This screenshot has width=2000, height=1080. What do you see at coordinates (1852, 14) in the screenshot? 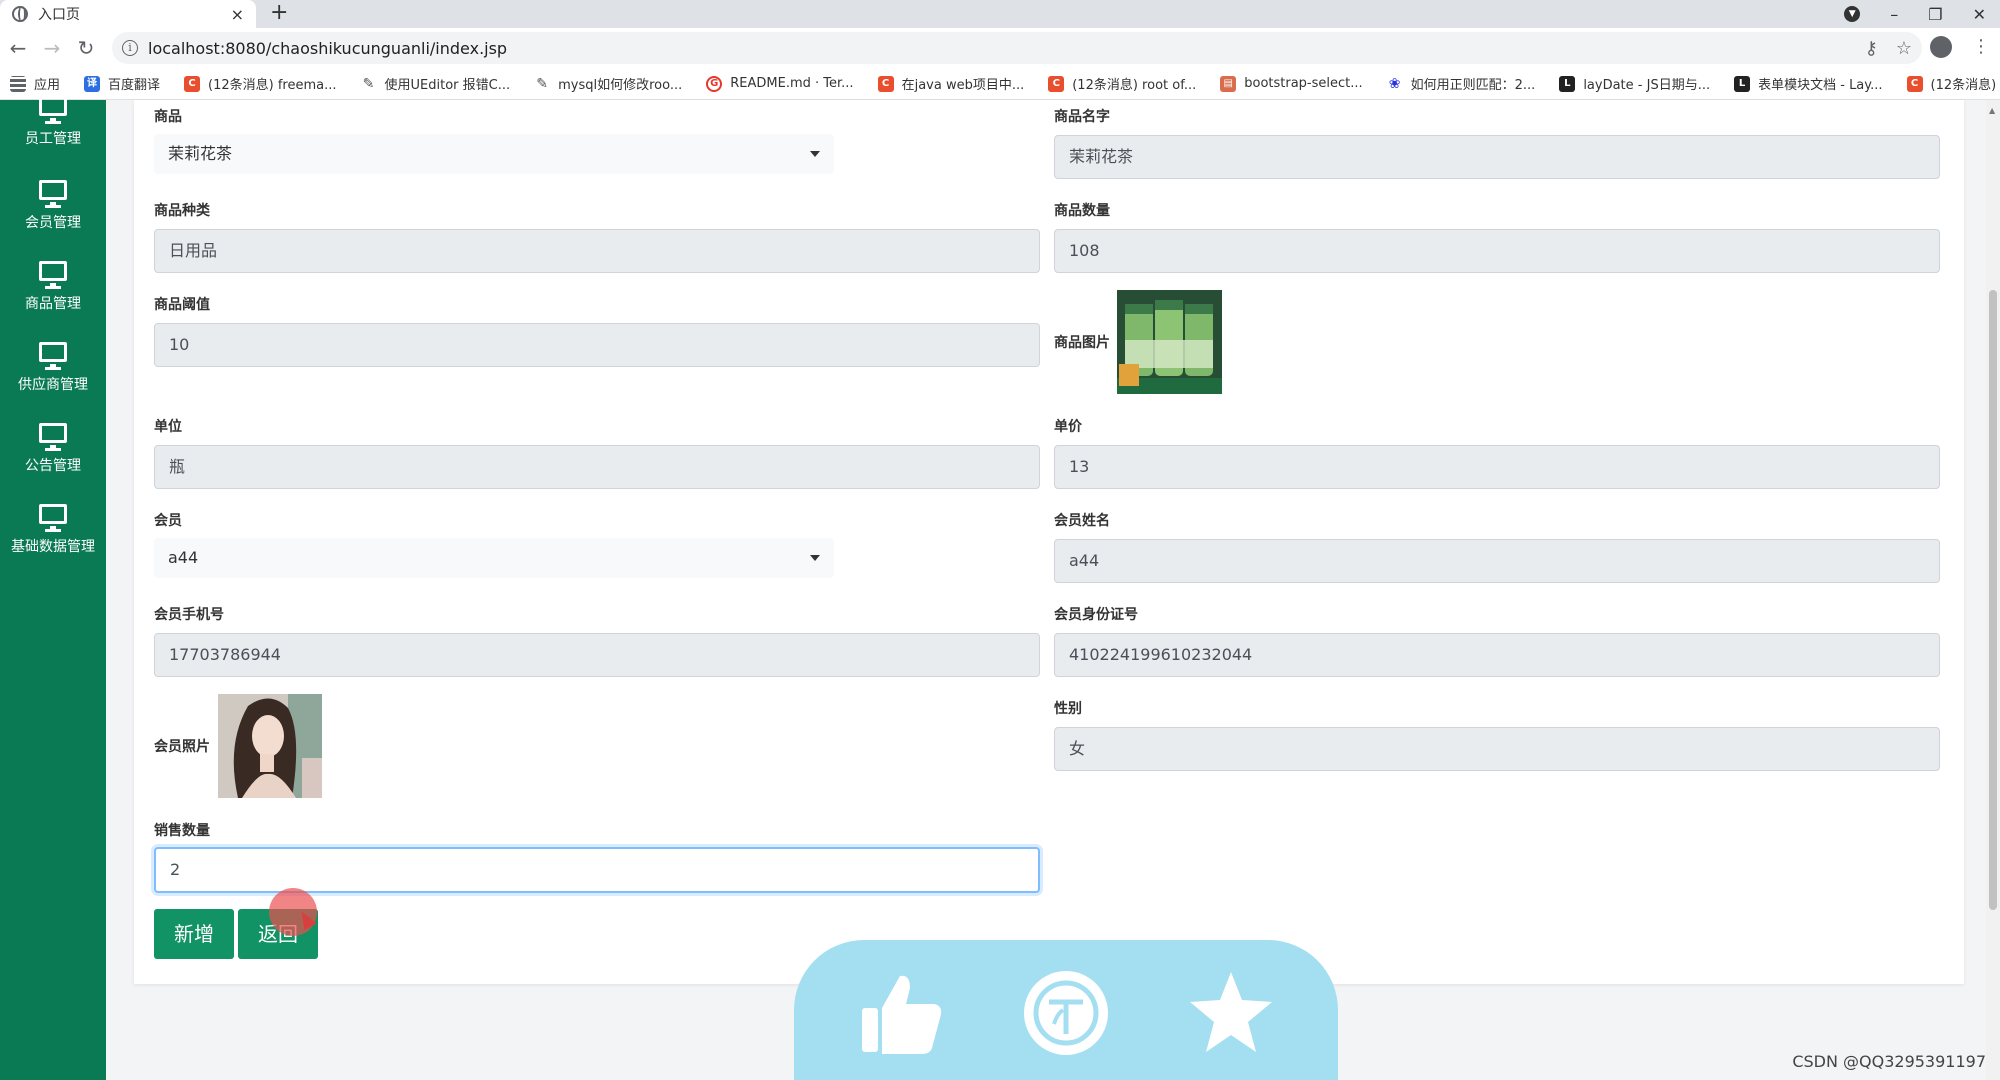
I see `profile-menu-icon: ▼` at bounding box center [1852, 14].